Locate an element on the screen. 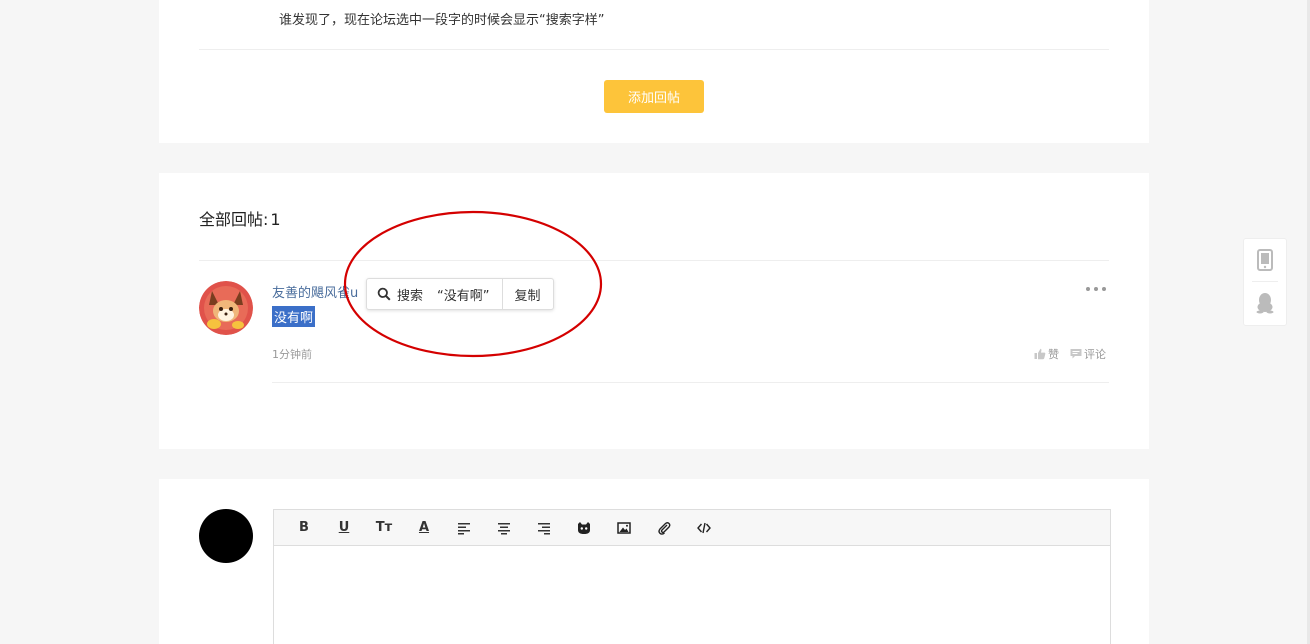  mobile-icon is located at coordinates (1265, 260).